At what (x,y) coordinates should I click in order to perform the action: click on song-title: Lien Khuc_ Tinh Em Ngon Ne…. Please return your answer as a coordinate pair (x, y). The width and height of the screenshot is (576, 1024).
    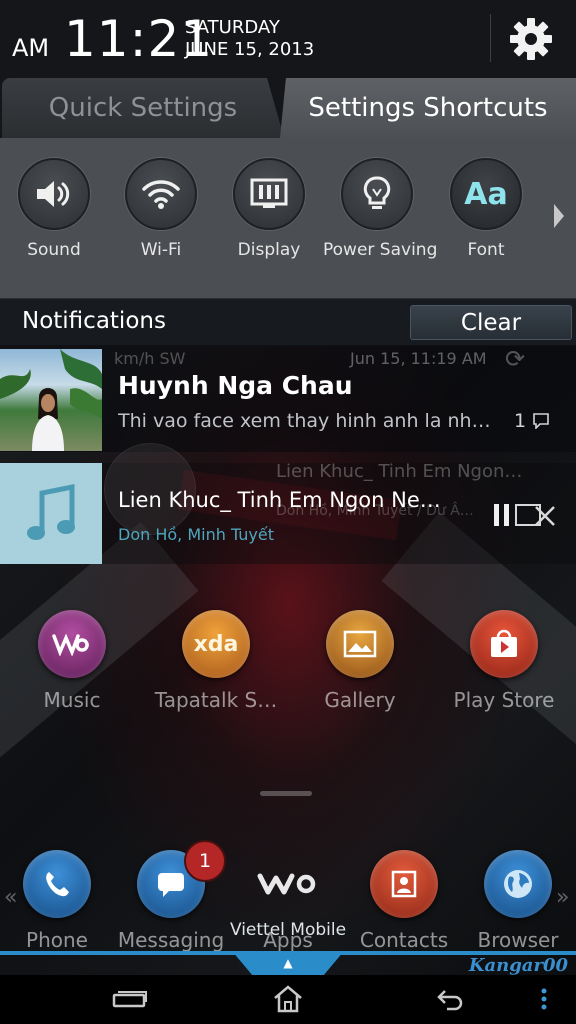
    Looking at the image, I should click on (279, 500).